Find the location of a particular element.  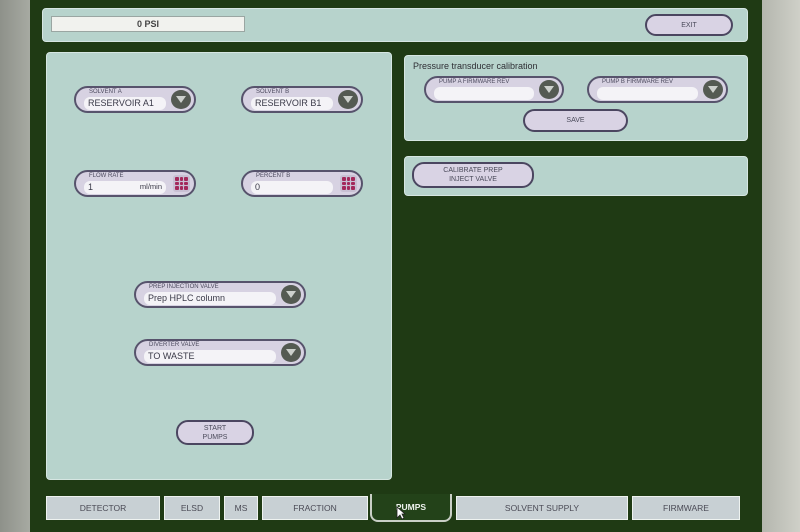

calibration-title: Pressure transducer calibration is located at coordinates (475, 66).